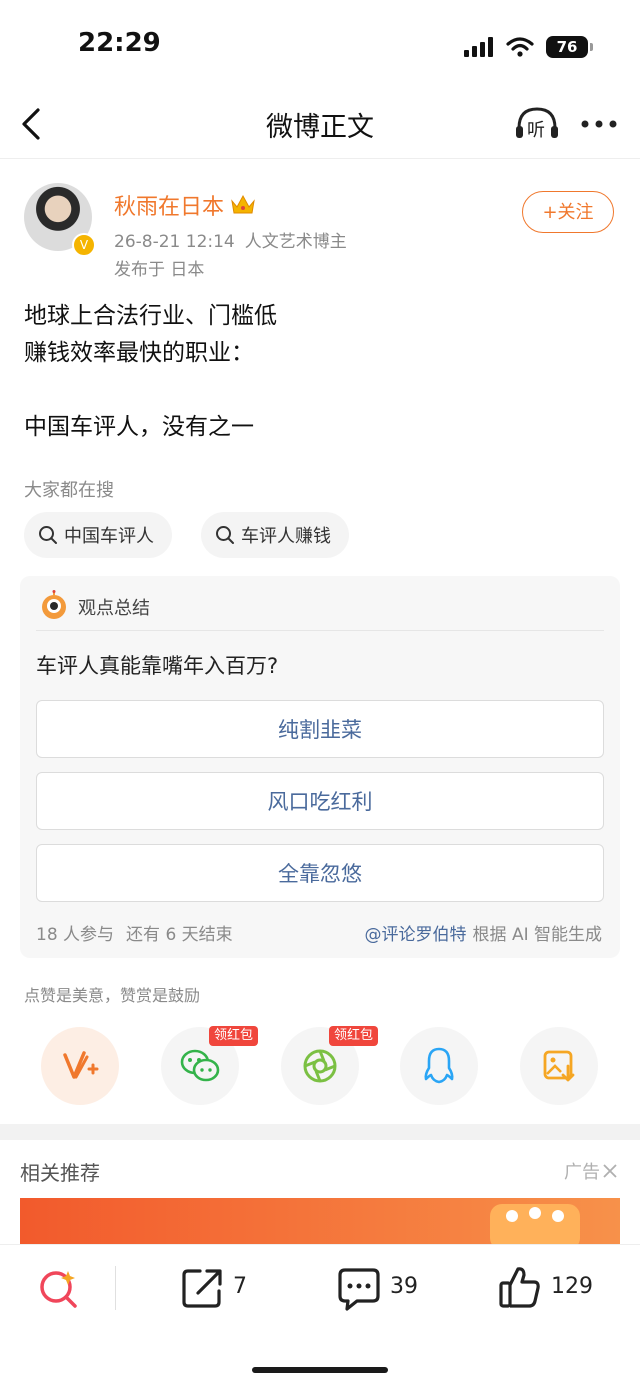 This screenshot has height=1389, width=640. I want to click on like-count: 129, so click(572, 1286).